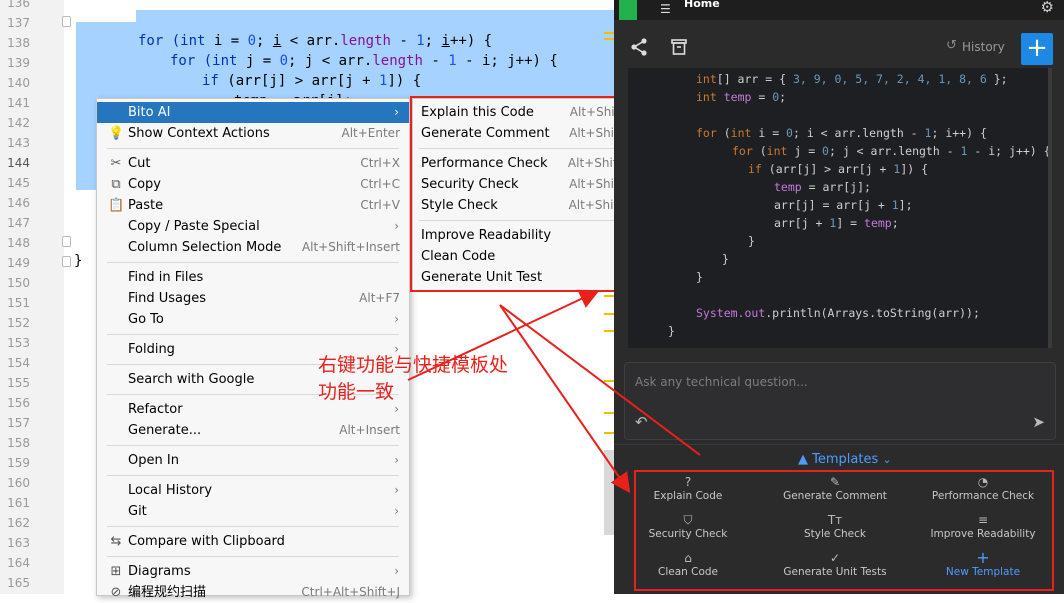 This screenshot has width=1064, height=603. I want to click on menu-item-local-history: Local History ›, so click(253, 490).